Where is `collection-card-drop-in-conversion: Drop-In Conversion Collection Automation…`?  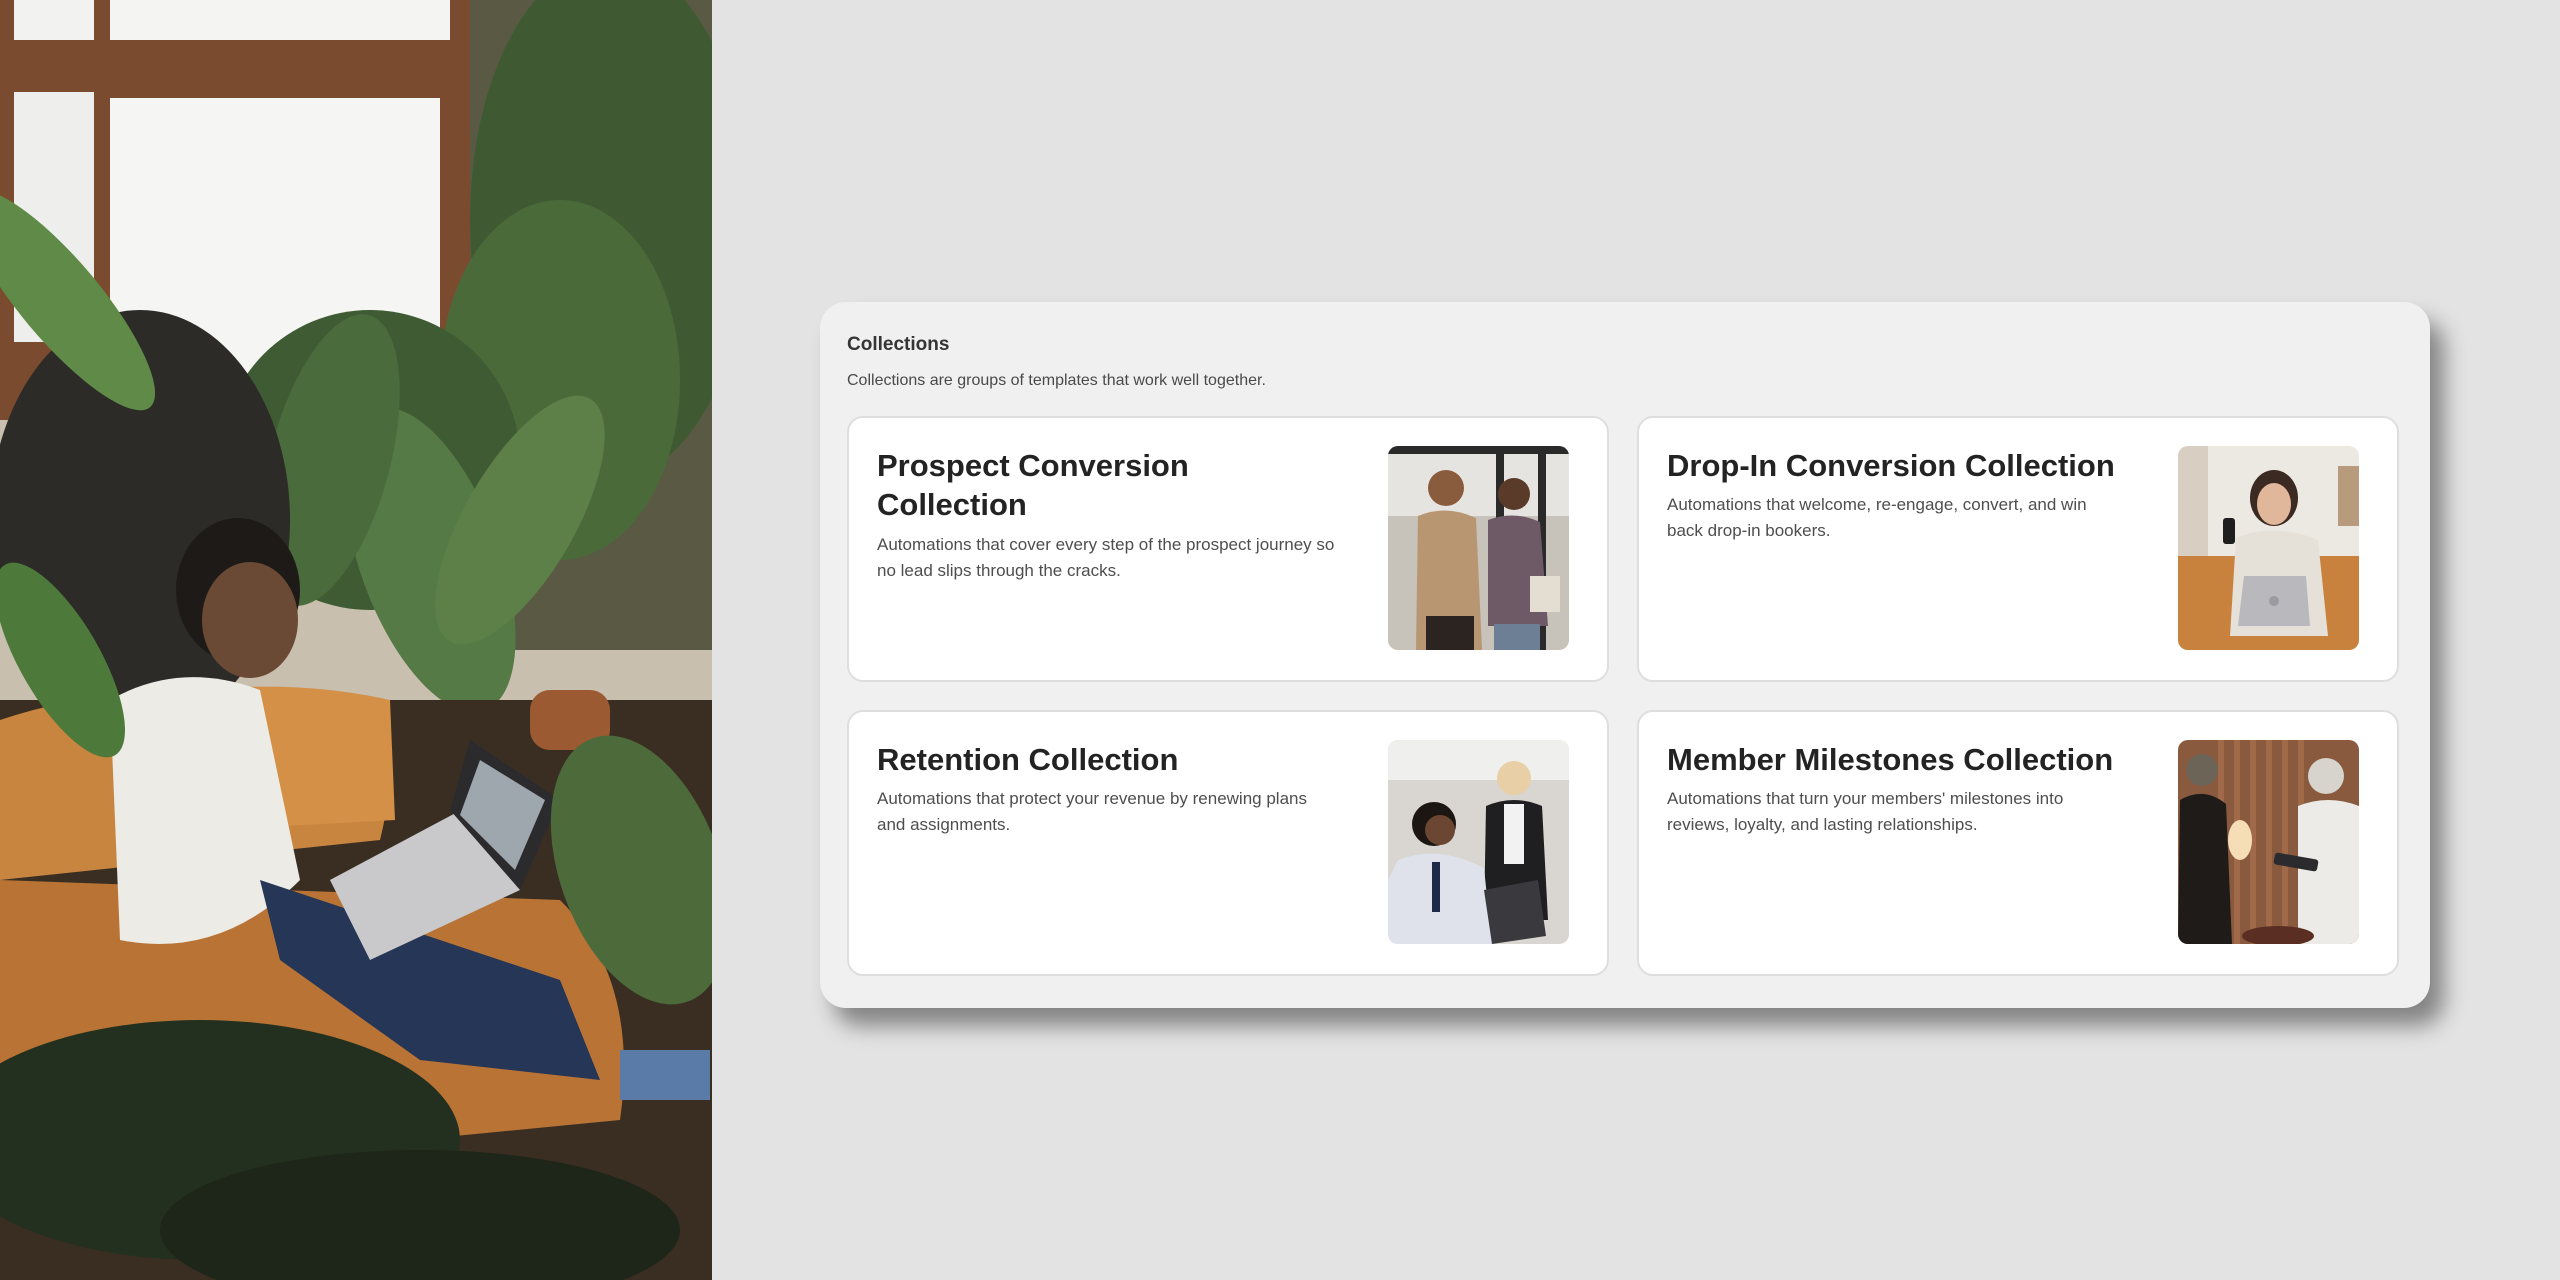
collection-card-drop-in-conversion: Drop-In Conversion Collection Automation… is located at coordinates (2018, 549).